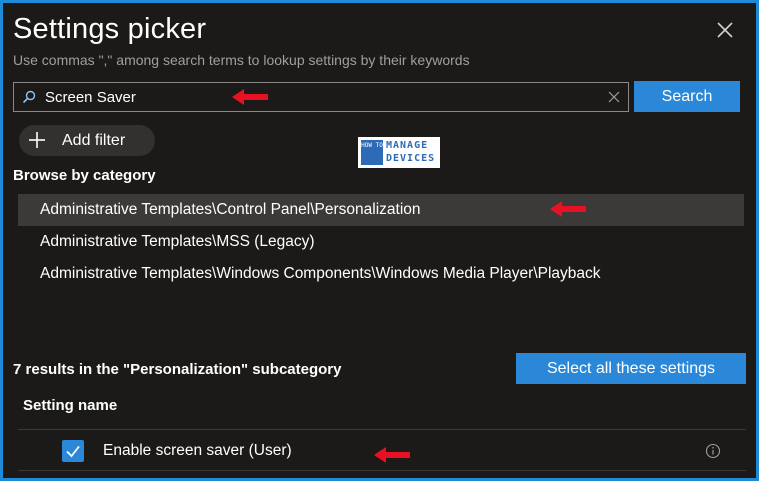 This screenshot has height=481, width=759. I want to click on search-input: Screen Saver, so click(321, 97).